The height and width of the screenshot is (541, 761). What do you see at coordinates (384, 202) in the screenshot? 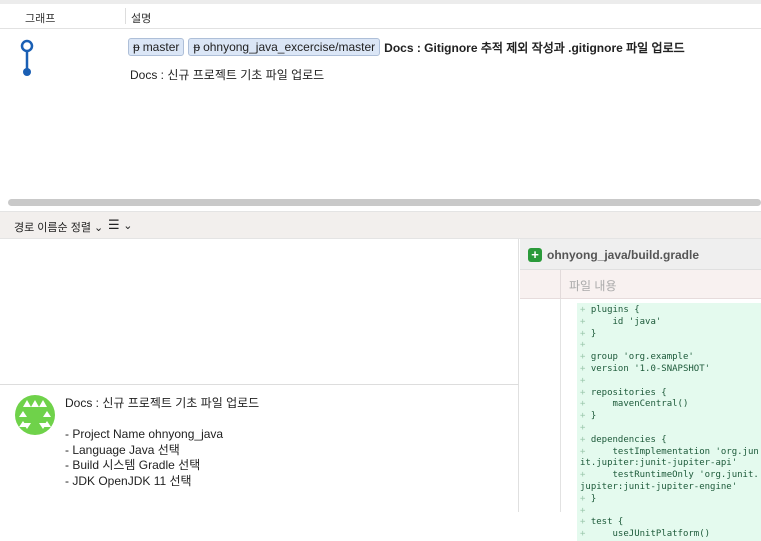
I see `horizontal-scrollbar` at bounding box center [384, 202].